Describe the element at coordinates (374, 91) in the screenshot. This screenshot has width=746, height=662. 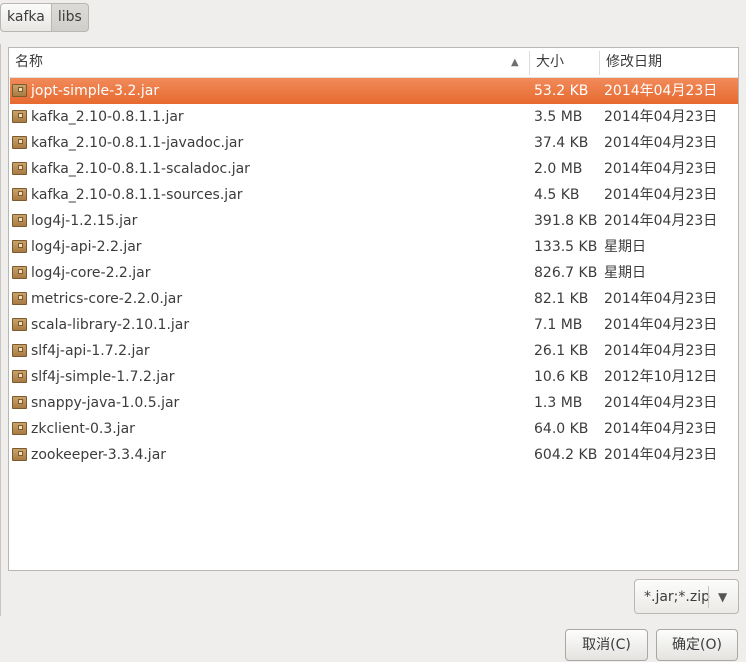
I see `file-row: jopt-simple-3.2.jar 53.2 KB 2014年04月23日` at that location.